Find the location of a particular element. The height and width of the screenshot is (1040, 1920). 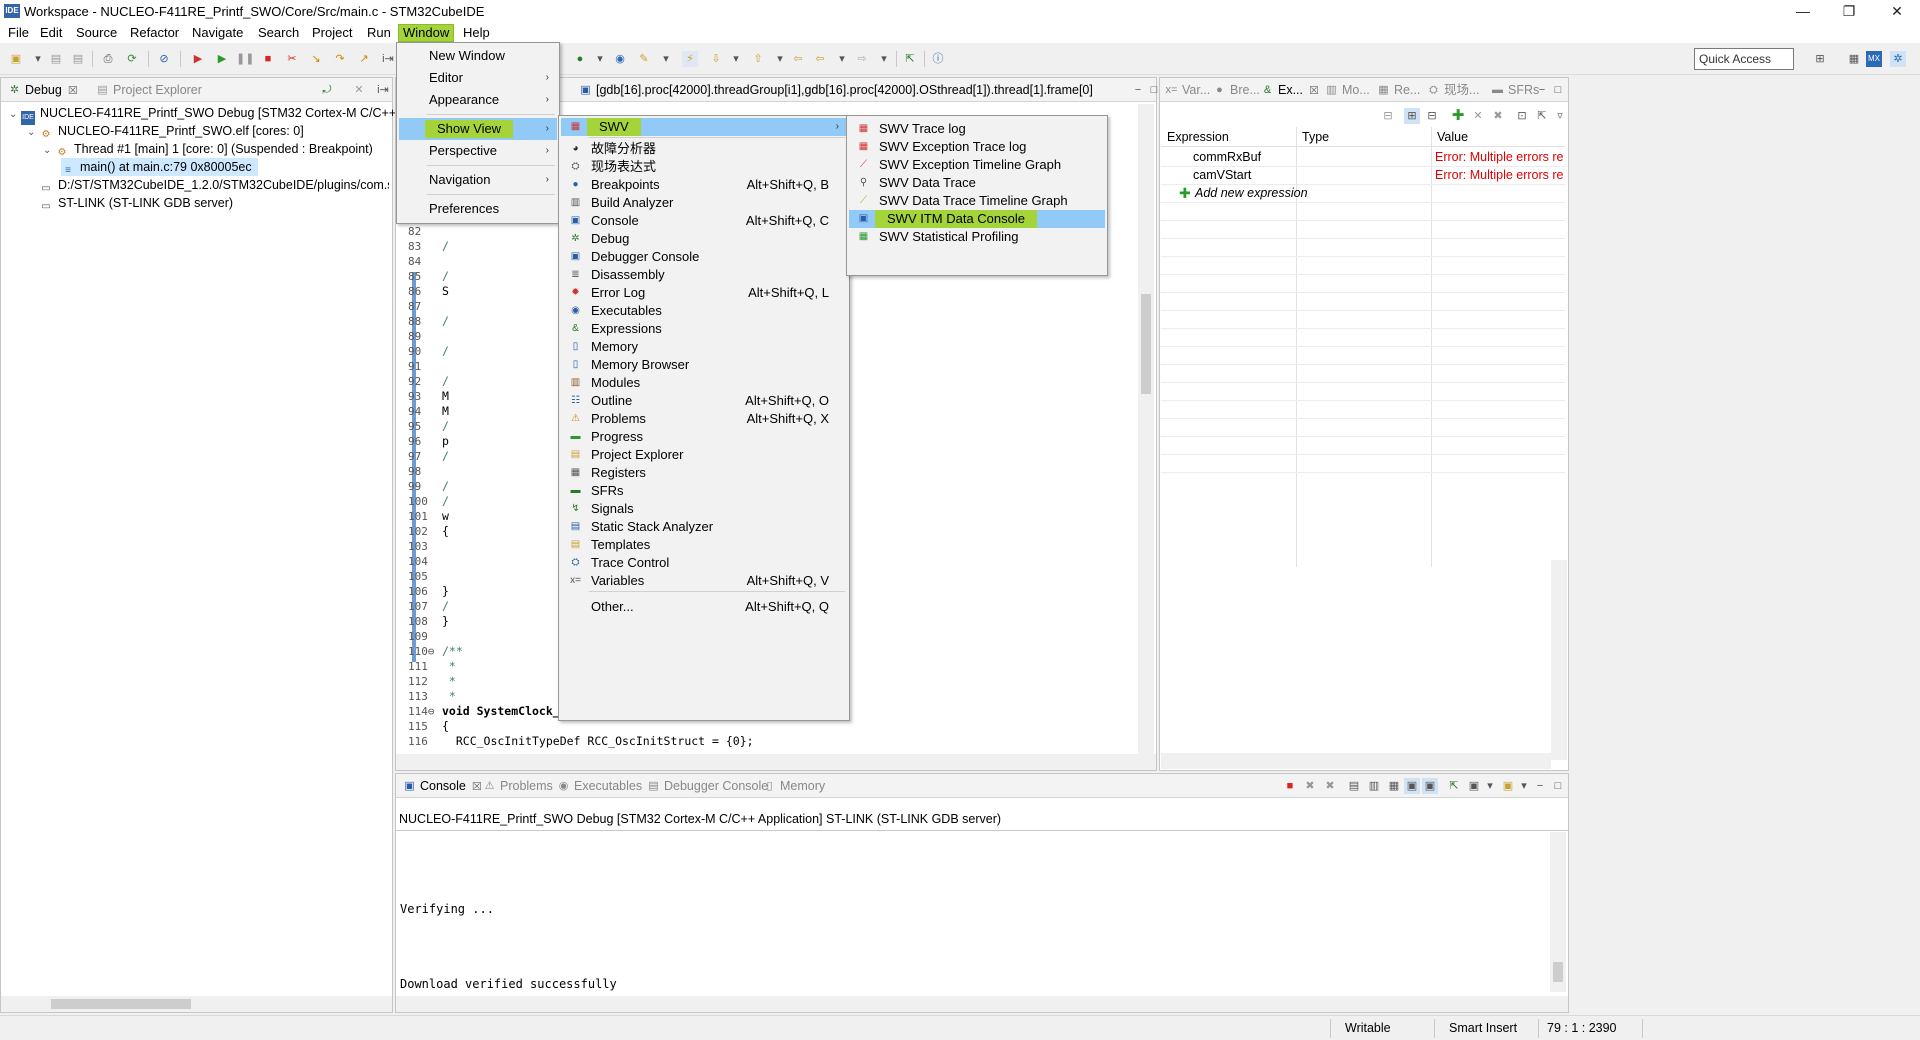

new-icon: ▣ is located at coordinates (16, 59).